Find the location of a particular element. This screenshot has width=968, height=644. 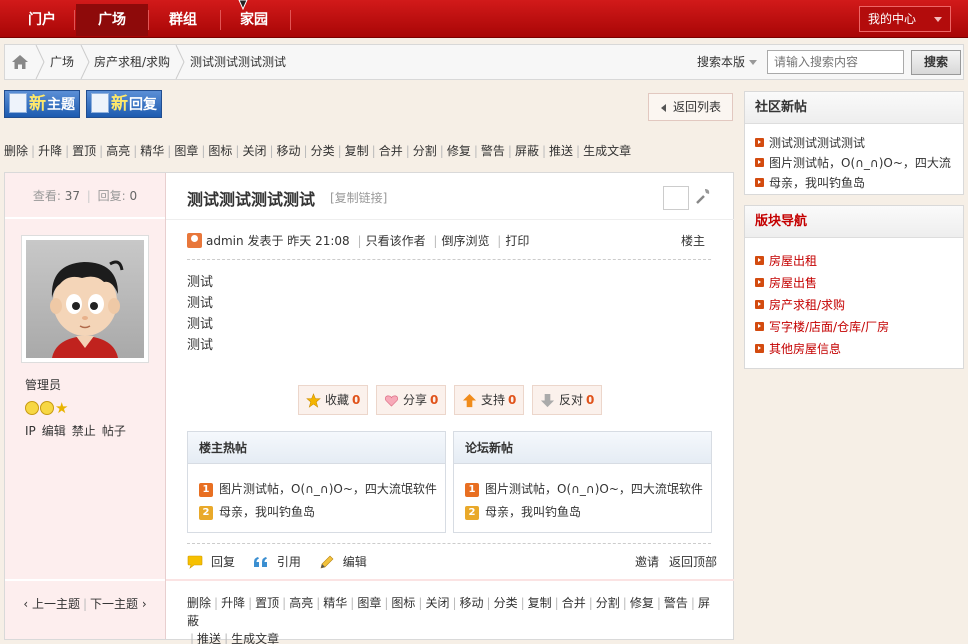

support-button: 支持 0 is located at coordinates (489, 400).